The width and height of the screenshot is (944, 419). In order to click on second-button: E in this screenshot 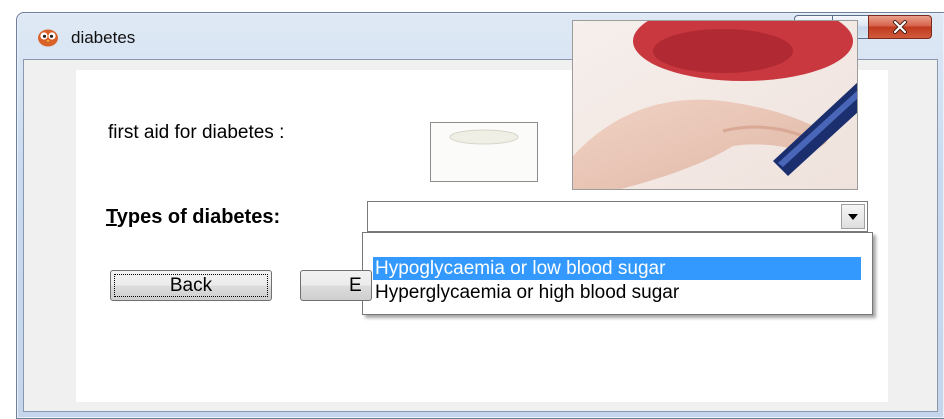, I will do `click(336, 285)`.